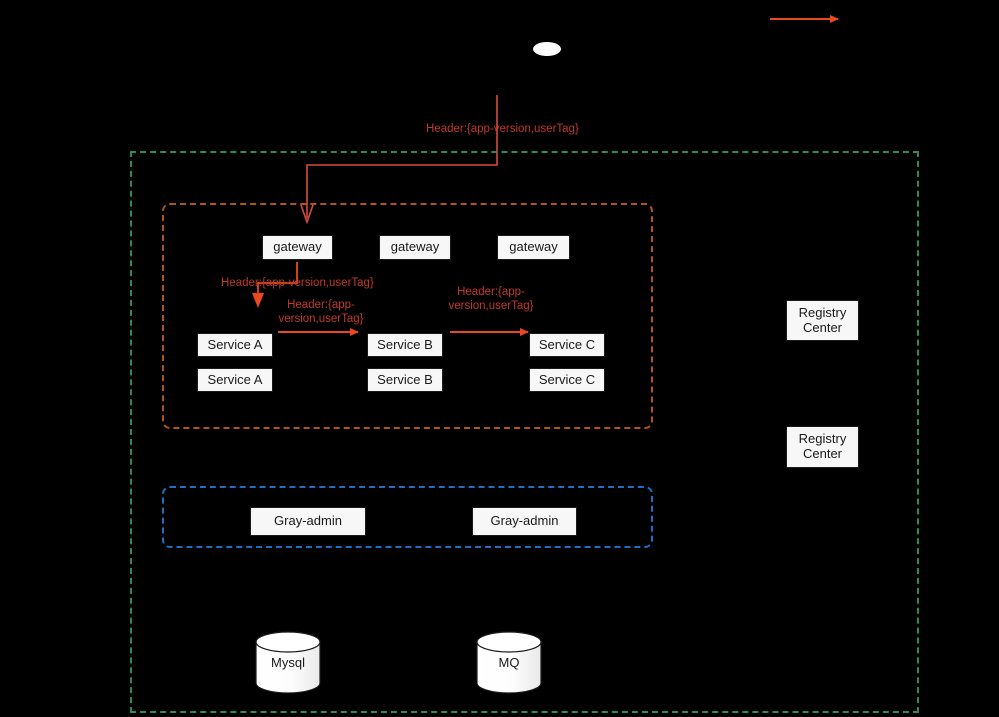 This screenshot has height=717, width=999. What do you see at coordinates (822, 327) in the screenshot?
I see `registry-center-node-1-line2: Center` at bounding box center [822, 327].